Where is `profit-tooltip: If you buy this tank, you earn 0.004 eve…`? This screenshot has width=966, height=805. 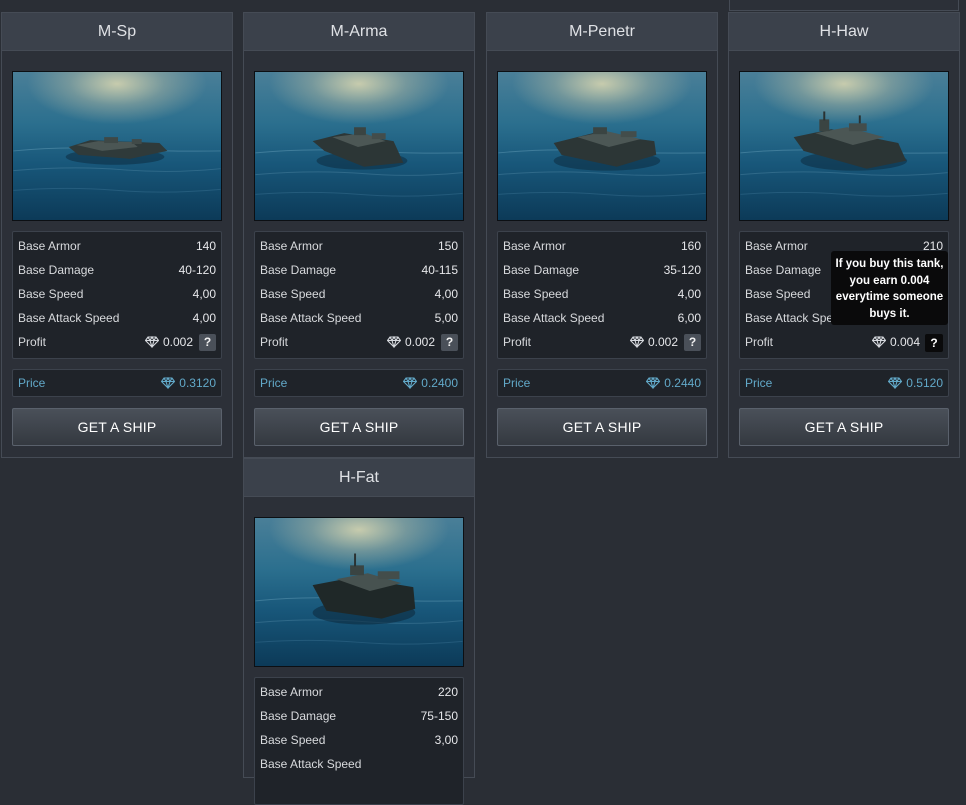
profit-tooltip: If you buy this tank, you earn 0.004 eve… is located at coordinates (889, 288).